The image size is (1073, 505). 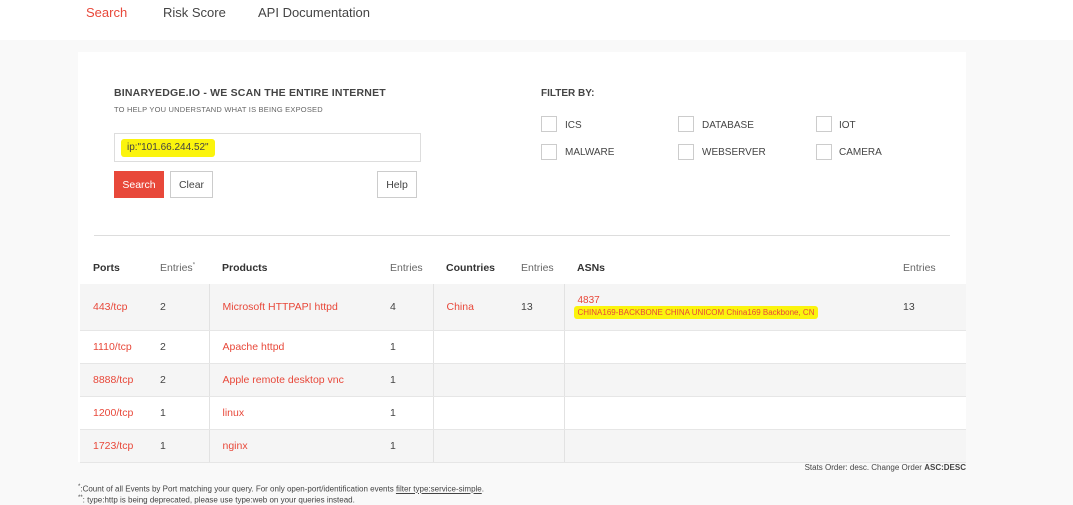 I want to click on search-button: Search, so click(x=139, y=184).